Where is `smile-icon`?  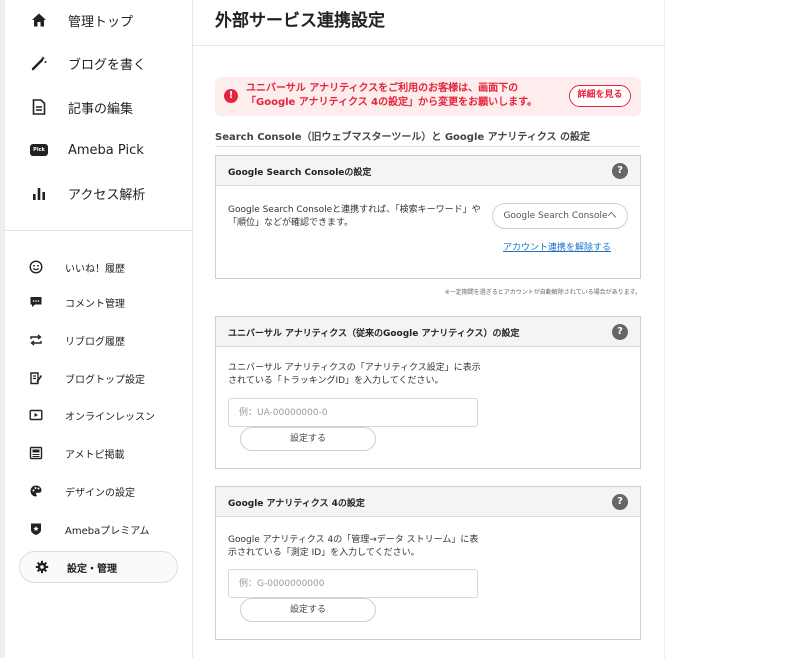 smile-icon is located at coordinates (36, 267).